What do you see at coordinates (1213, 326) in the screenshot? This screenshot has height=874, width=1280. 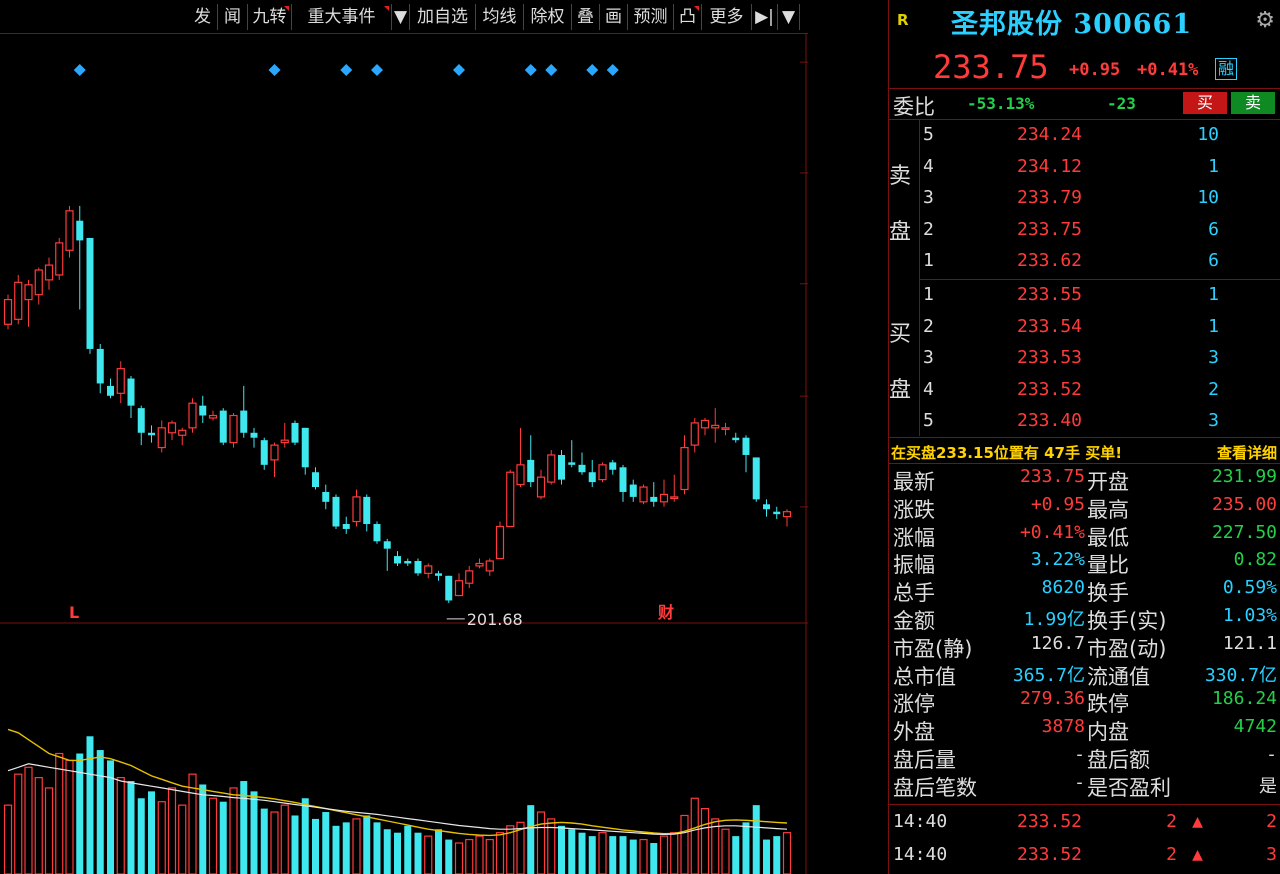 I see `bid-volume-1: 1` at bounding box center [1213, 326].